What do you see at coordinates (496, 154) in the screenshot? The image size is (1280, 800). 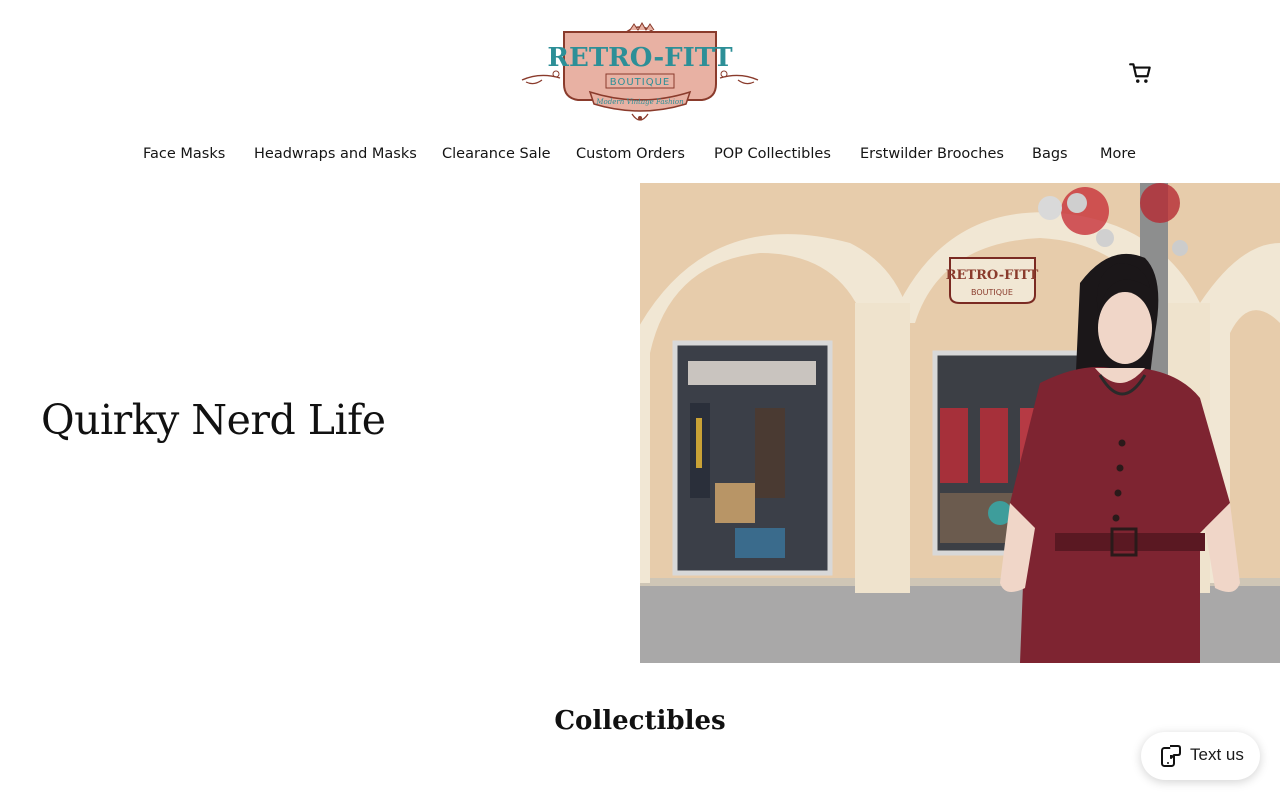 I see `nav-item-clearance-sale: Clearance Sale` at bounding box center [496, 154].